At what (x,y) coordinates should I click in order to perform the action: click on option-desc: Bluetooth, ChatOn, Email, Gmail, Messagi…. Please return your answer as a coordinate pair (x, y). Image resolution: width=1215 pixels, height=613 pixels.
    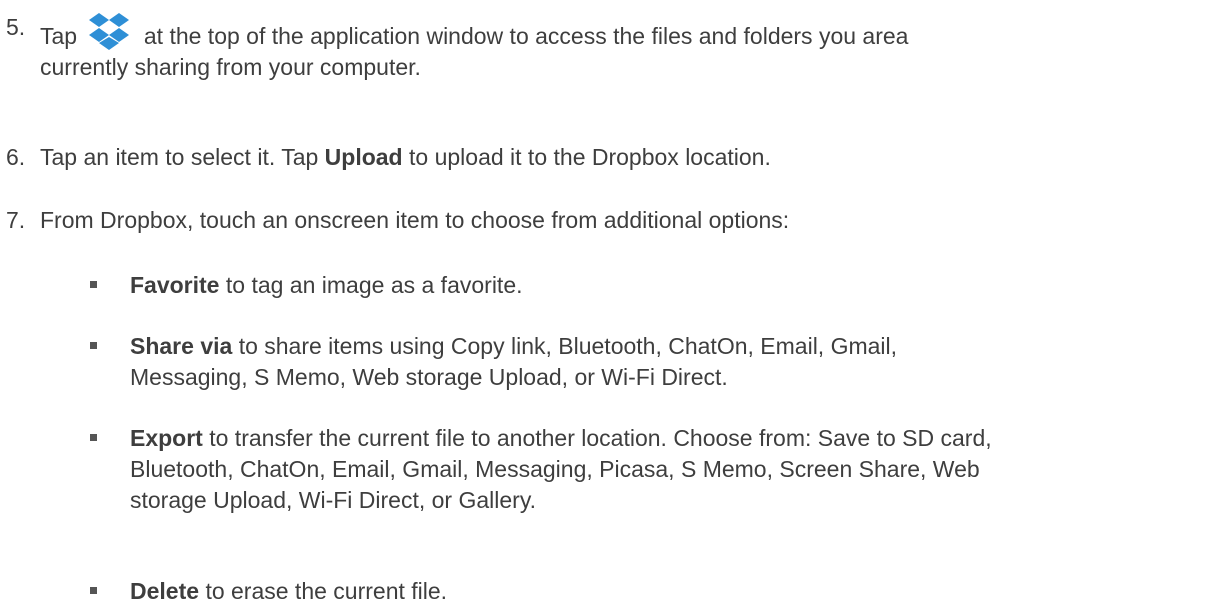
    Looking at the image, I should click on (555, 469).